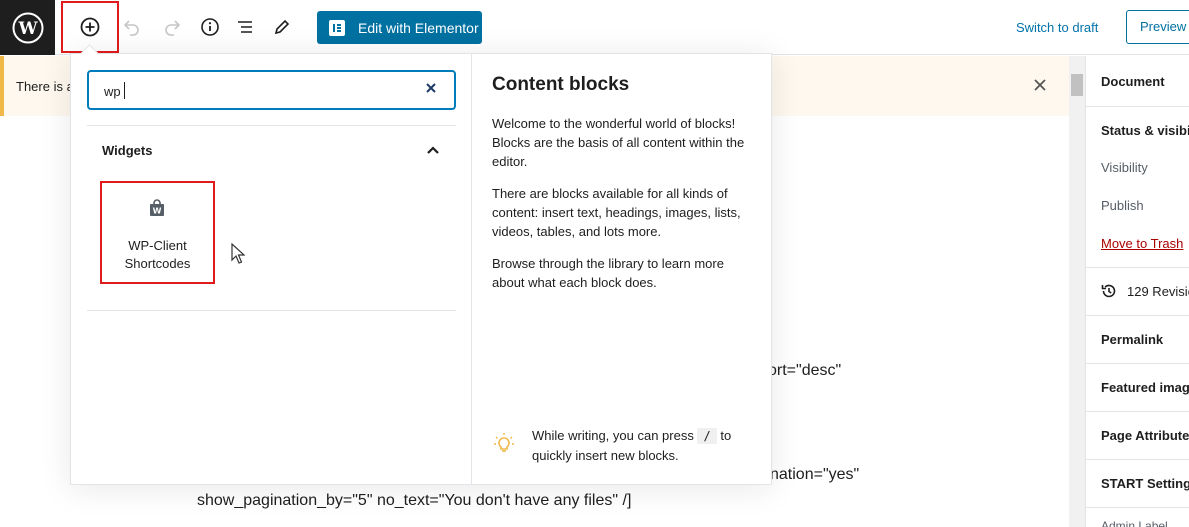  I want to click on edit-with-elementor-button: Edit with Elementor, so click(399, 27).